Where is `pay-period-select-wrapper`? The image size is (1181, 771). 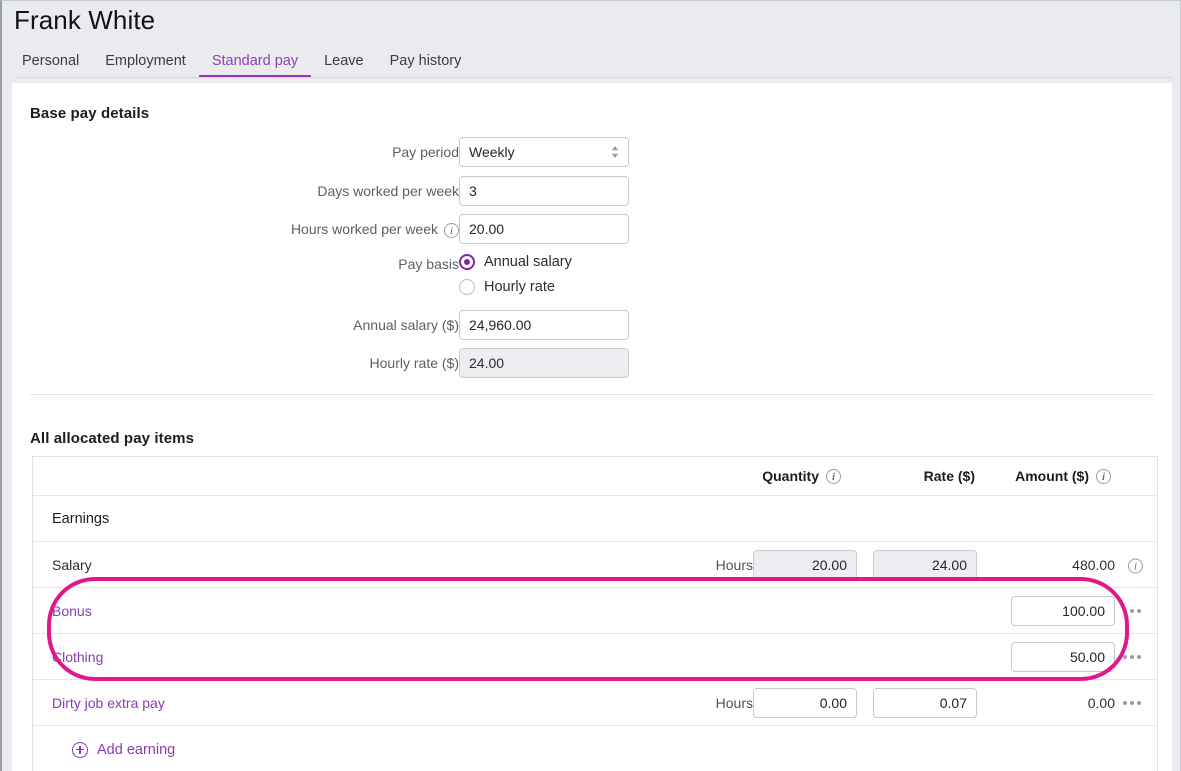
pay-period-select-wrapper is located at coordinates (544, 152).